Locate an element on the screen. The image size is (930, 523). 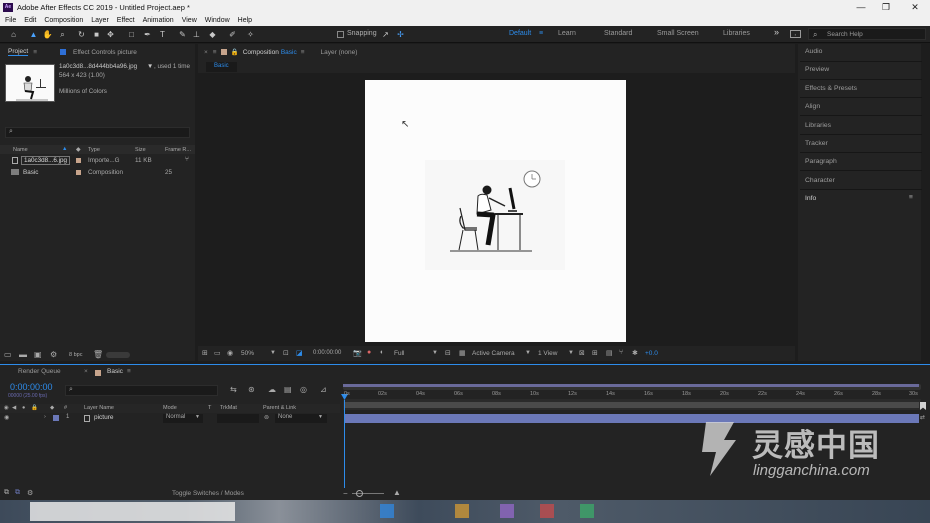
tab-effect-controls: Effect Controls picture is located at coordinates (105, 52).